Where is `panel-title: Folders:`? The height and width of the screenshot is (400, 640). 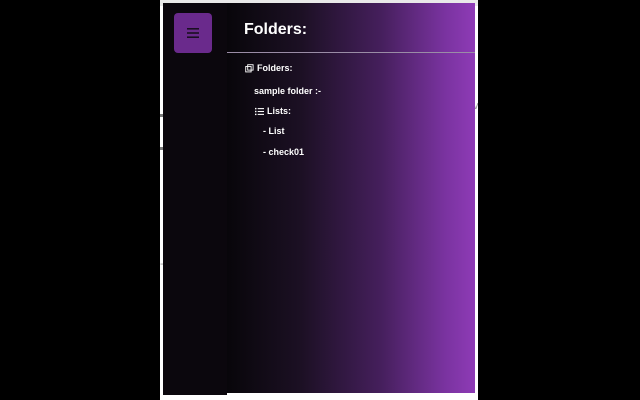
panel-title: Folders: is located at coordinates (276, 29).